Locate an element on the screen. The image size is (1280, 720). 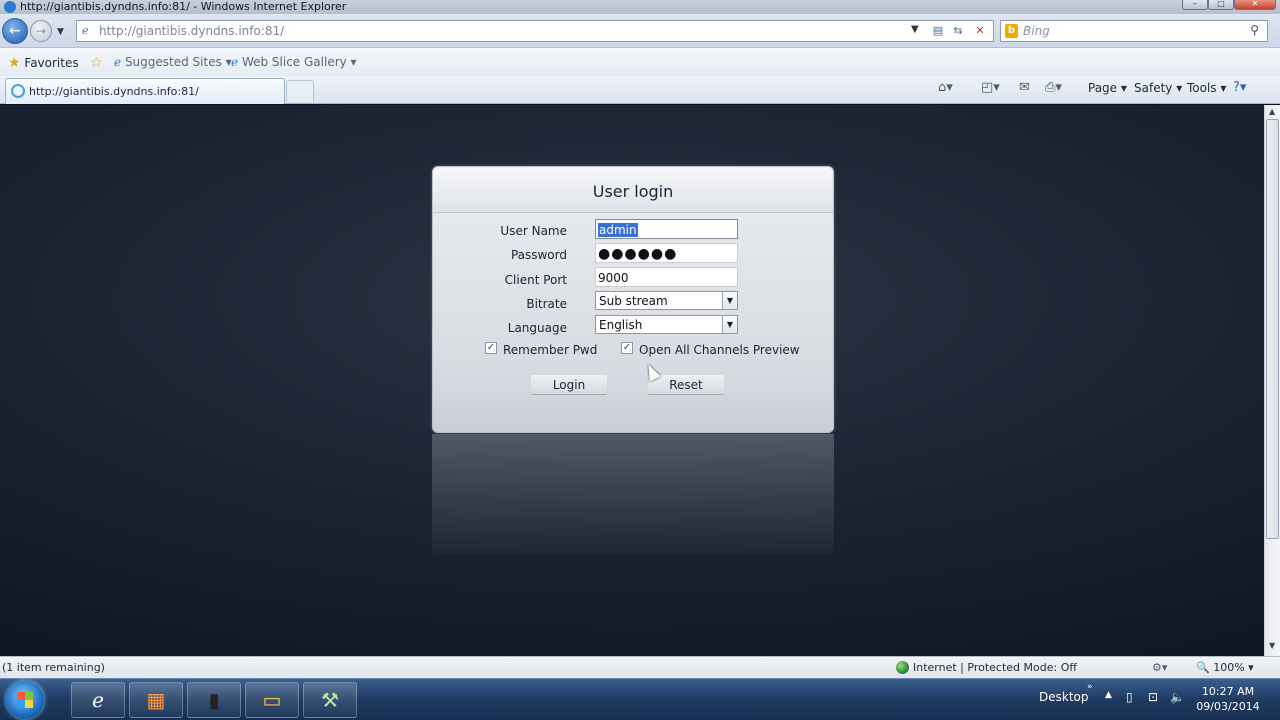
taskbar-app-button: ▮ is located at coordinates (214, 700).